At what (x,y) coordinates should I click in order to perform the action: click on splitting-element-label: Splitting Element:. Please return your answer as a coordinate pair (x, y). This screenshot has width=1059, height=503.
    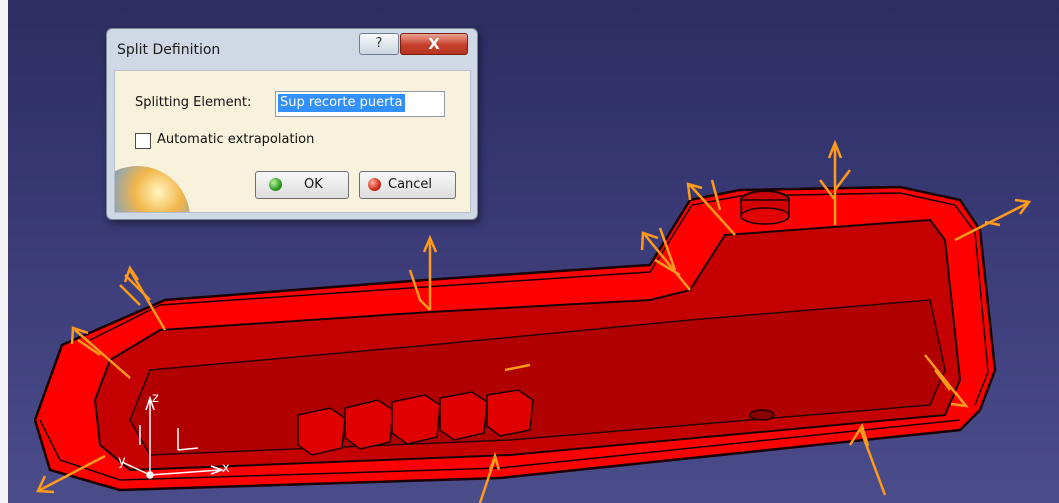
    Looking at the image, I should click on (193, 102).